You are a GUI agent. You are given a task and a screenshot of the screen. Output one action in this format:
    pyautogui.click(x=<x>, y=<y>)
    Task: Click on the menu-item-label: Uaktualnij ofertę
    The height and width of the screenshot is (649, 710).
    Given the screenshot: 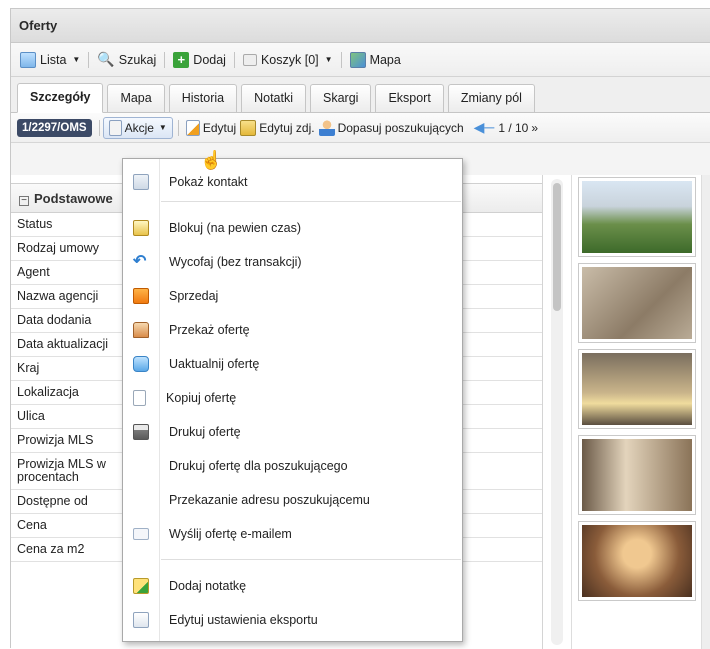 What is the action you would take?
    pyautogui.click(x=214, y=364)
    